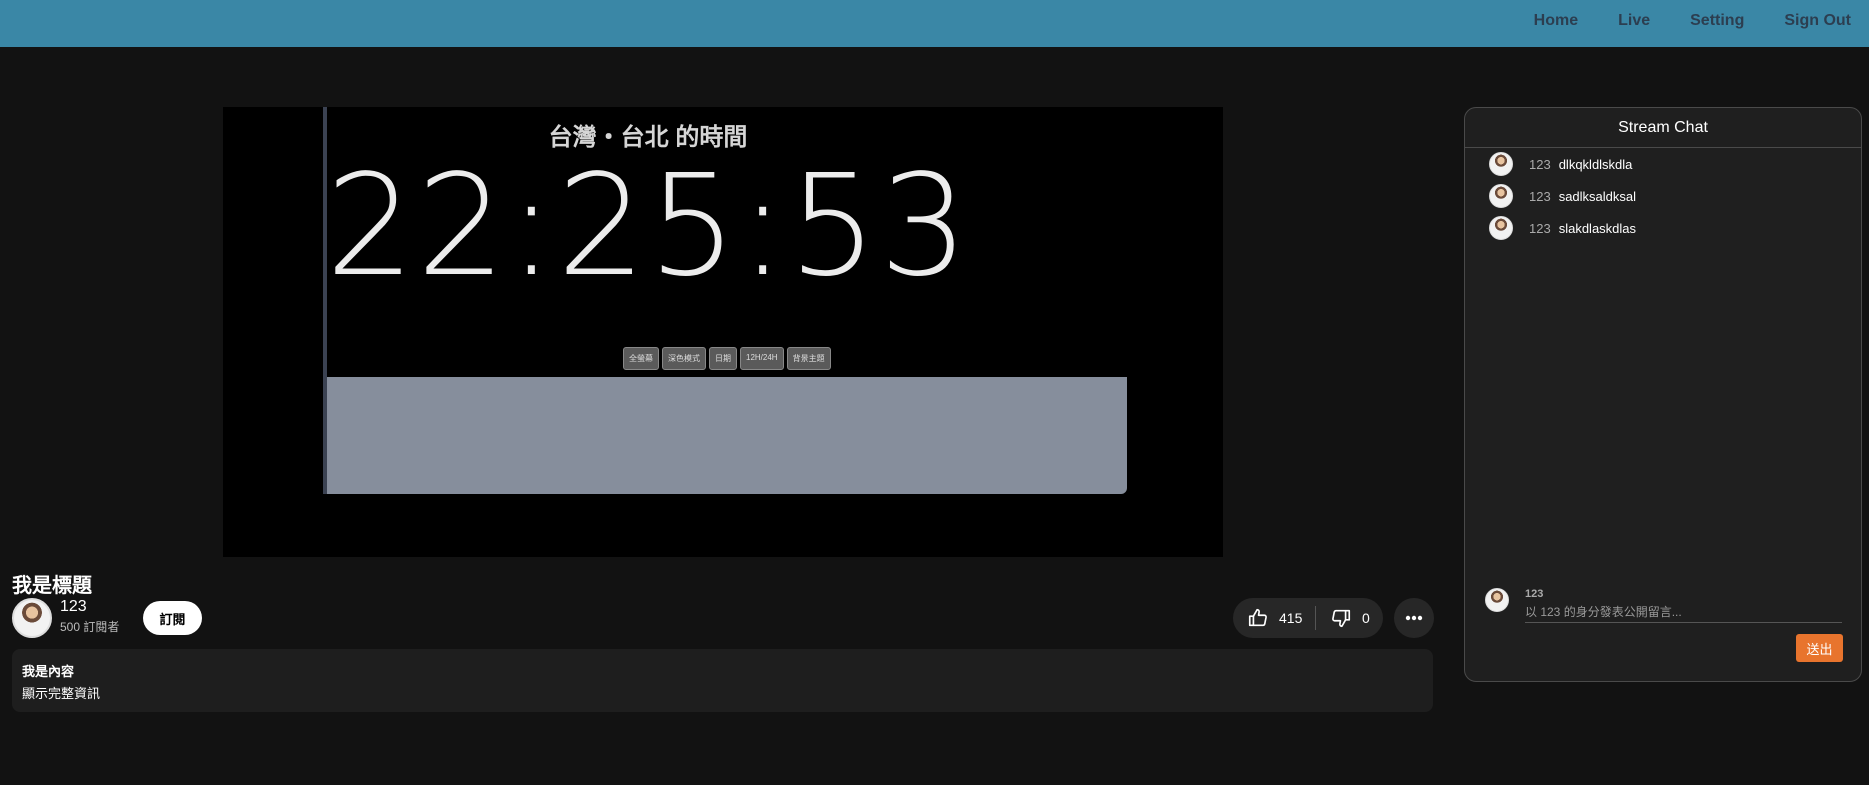  I want to click on chat-message: 123 sadlksaldksal, so click(1562, 196).